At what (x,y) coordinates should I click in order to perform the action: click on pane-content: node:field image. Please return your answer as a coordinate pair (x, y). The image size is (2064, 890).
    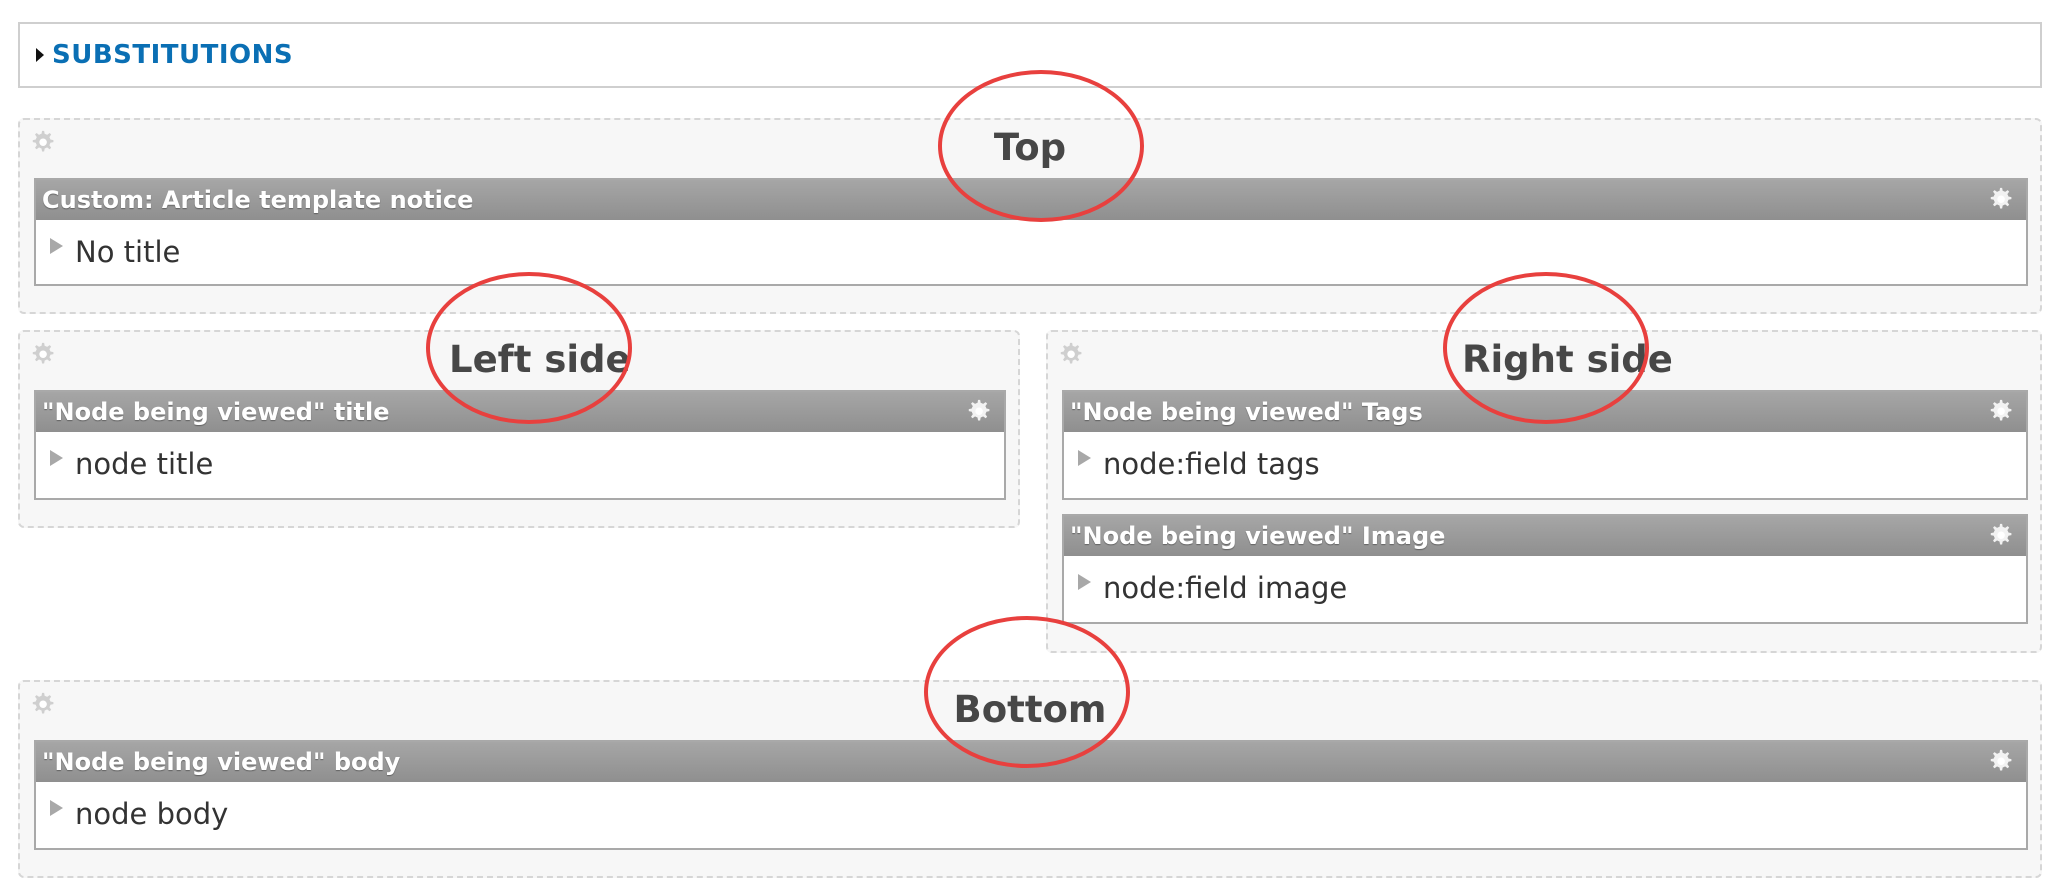
    Looking at the image, I should click on (1225, 588).